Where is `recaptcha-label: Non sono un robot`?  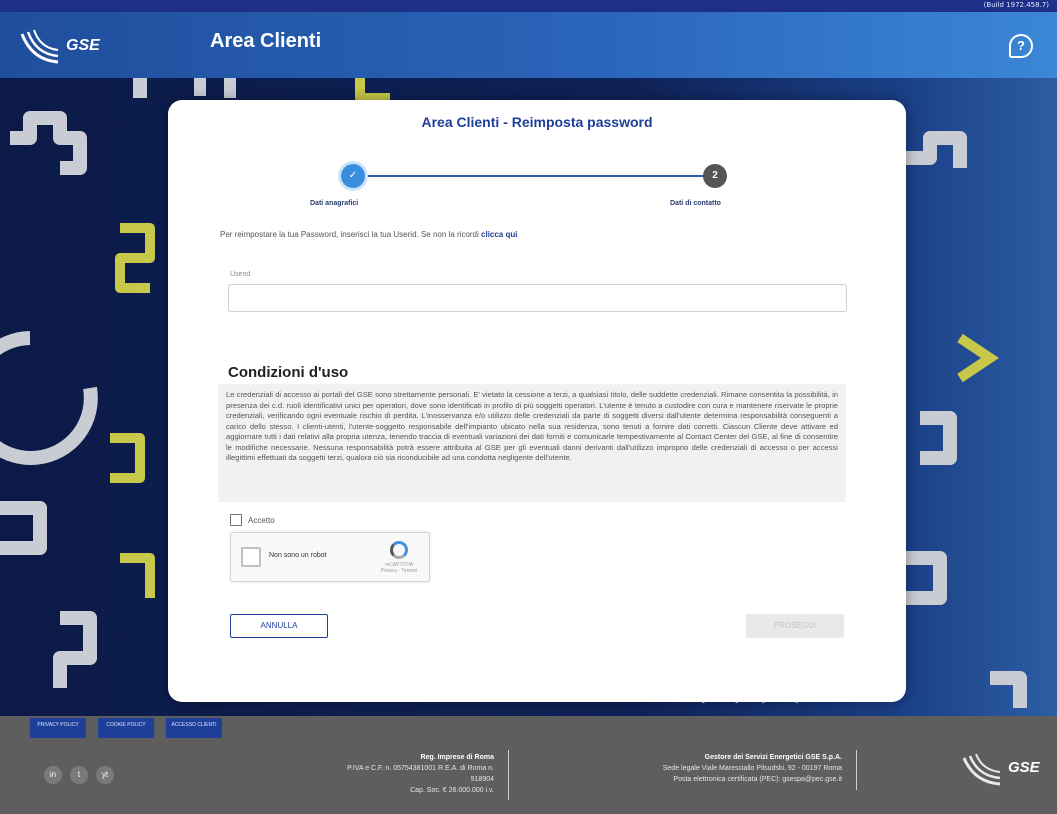 recaptcha-label: Non sono un robot is located at coordinates (298, 555).